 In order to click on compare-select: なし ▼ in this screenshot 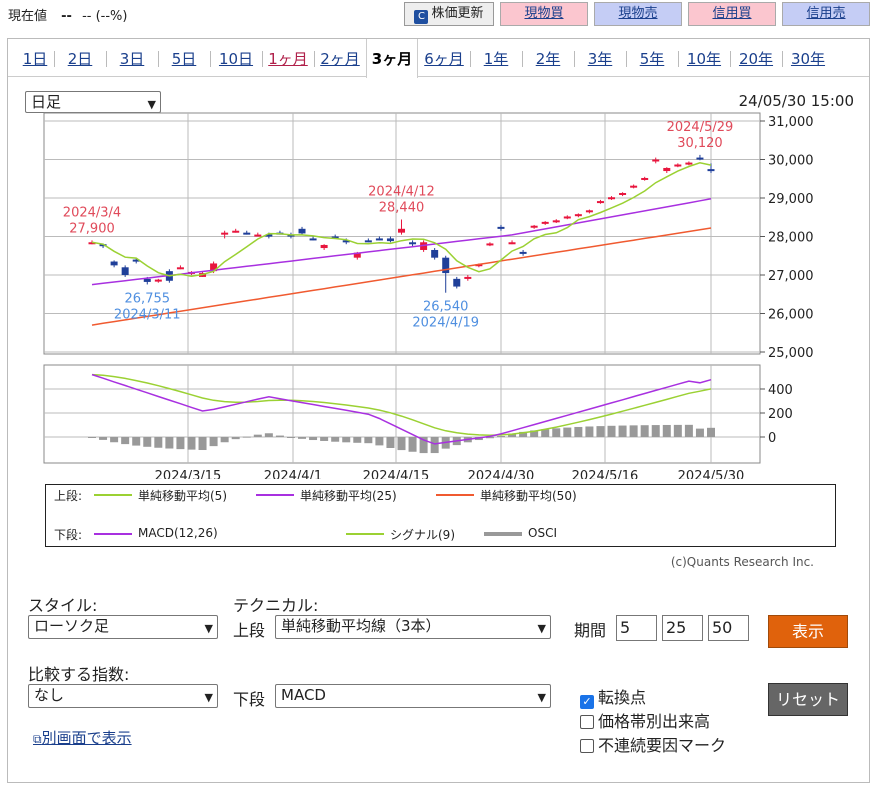, I will do `click(123, 696)`.